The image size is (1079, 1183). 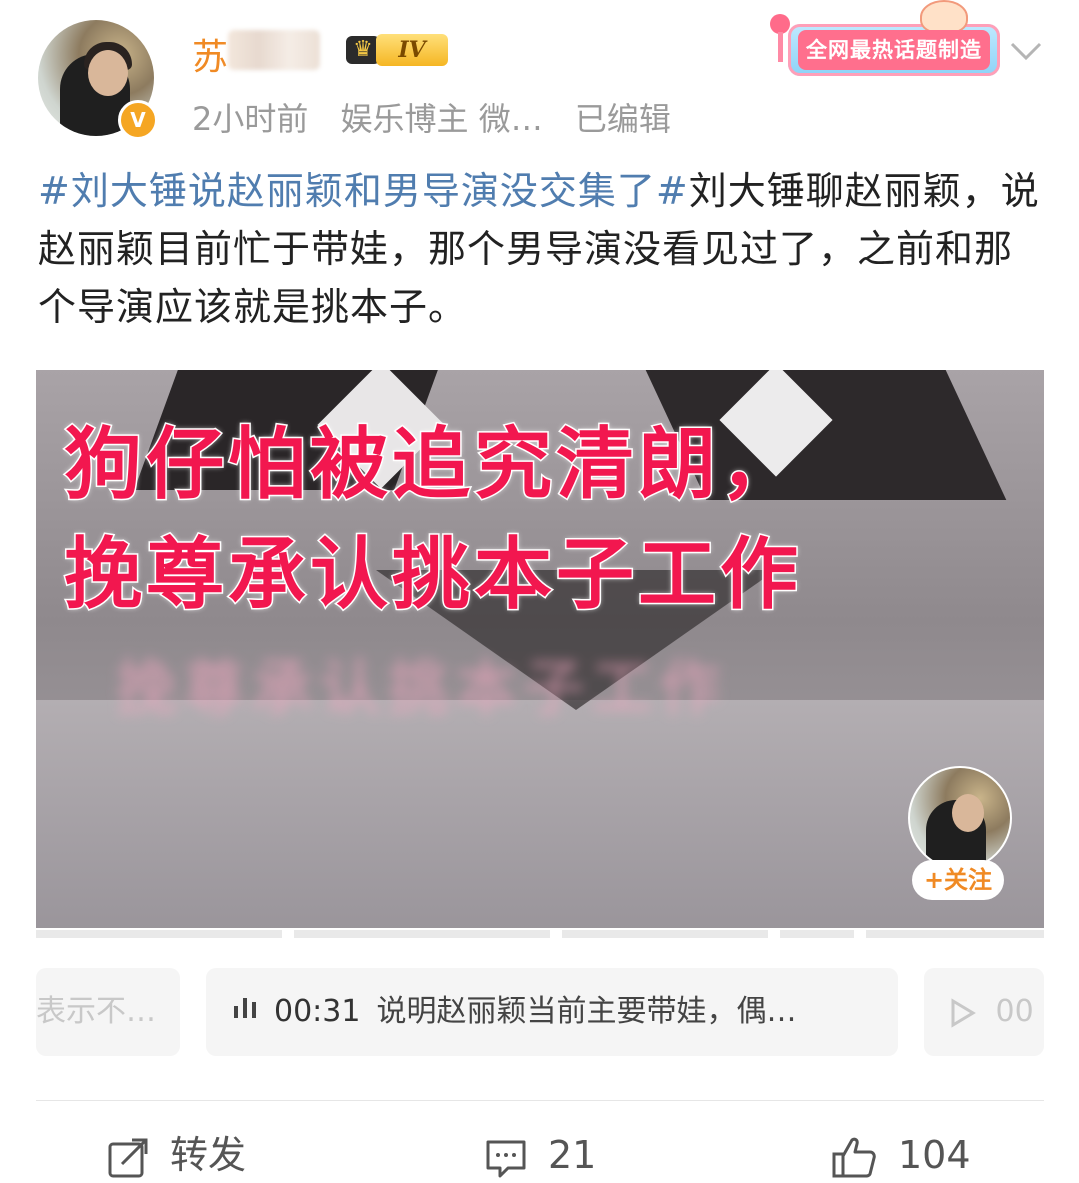 What do you see at coordinates (412, 50) in the screenshot?
I see `level-label: IV` at bounding box center [412, 50].